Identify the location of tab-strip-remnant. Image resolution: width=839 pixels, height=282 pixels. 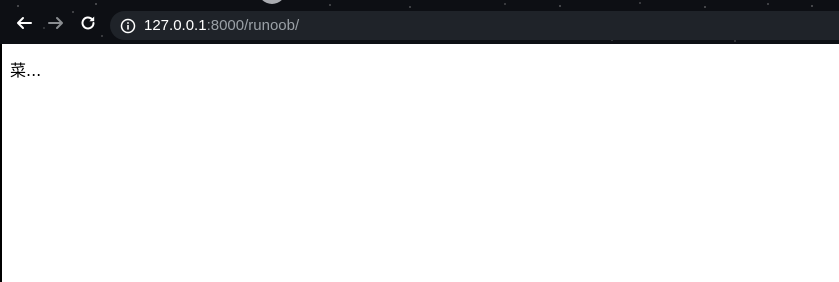
(272, 2).